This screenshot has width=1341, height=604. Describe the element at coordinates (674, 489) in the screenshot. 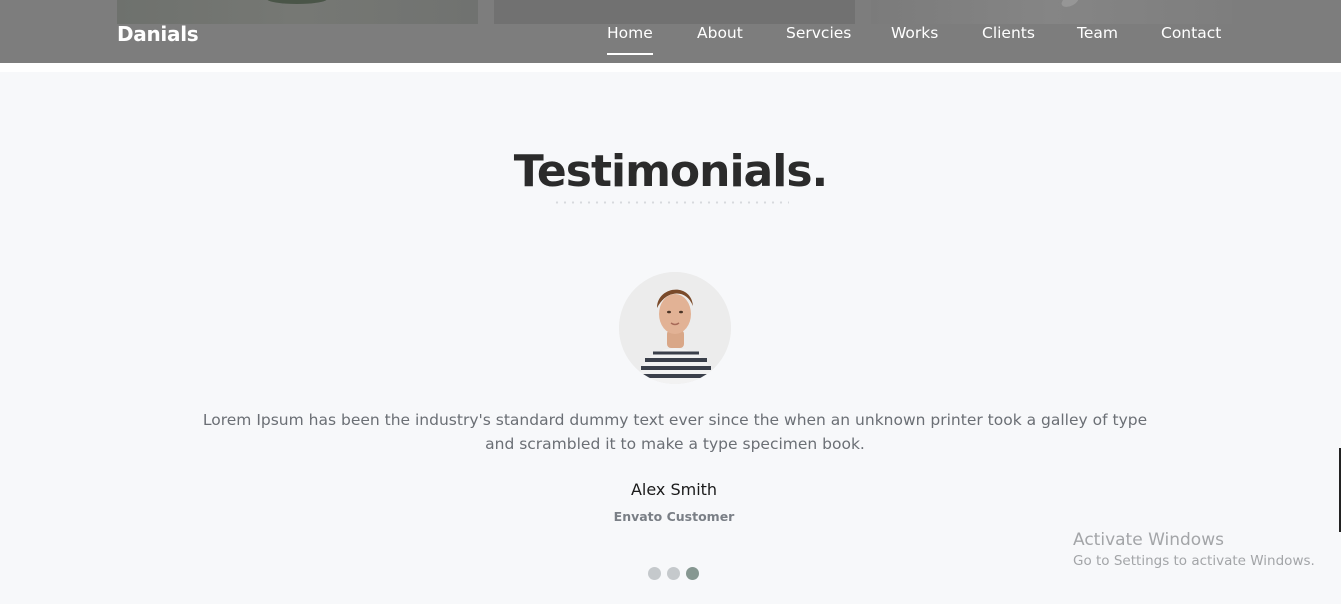

I see `testimonial-author-name: Alex Smith` at that location.